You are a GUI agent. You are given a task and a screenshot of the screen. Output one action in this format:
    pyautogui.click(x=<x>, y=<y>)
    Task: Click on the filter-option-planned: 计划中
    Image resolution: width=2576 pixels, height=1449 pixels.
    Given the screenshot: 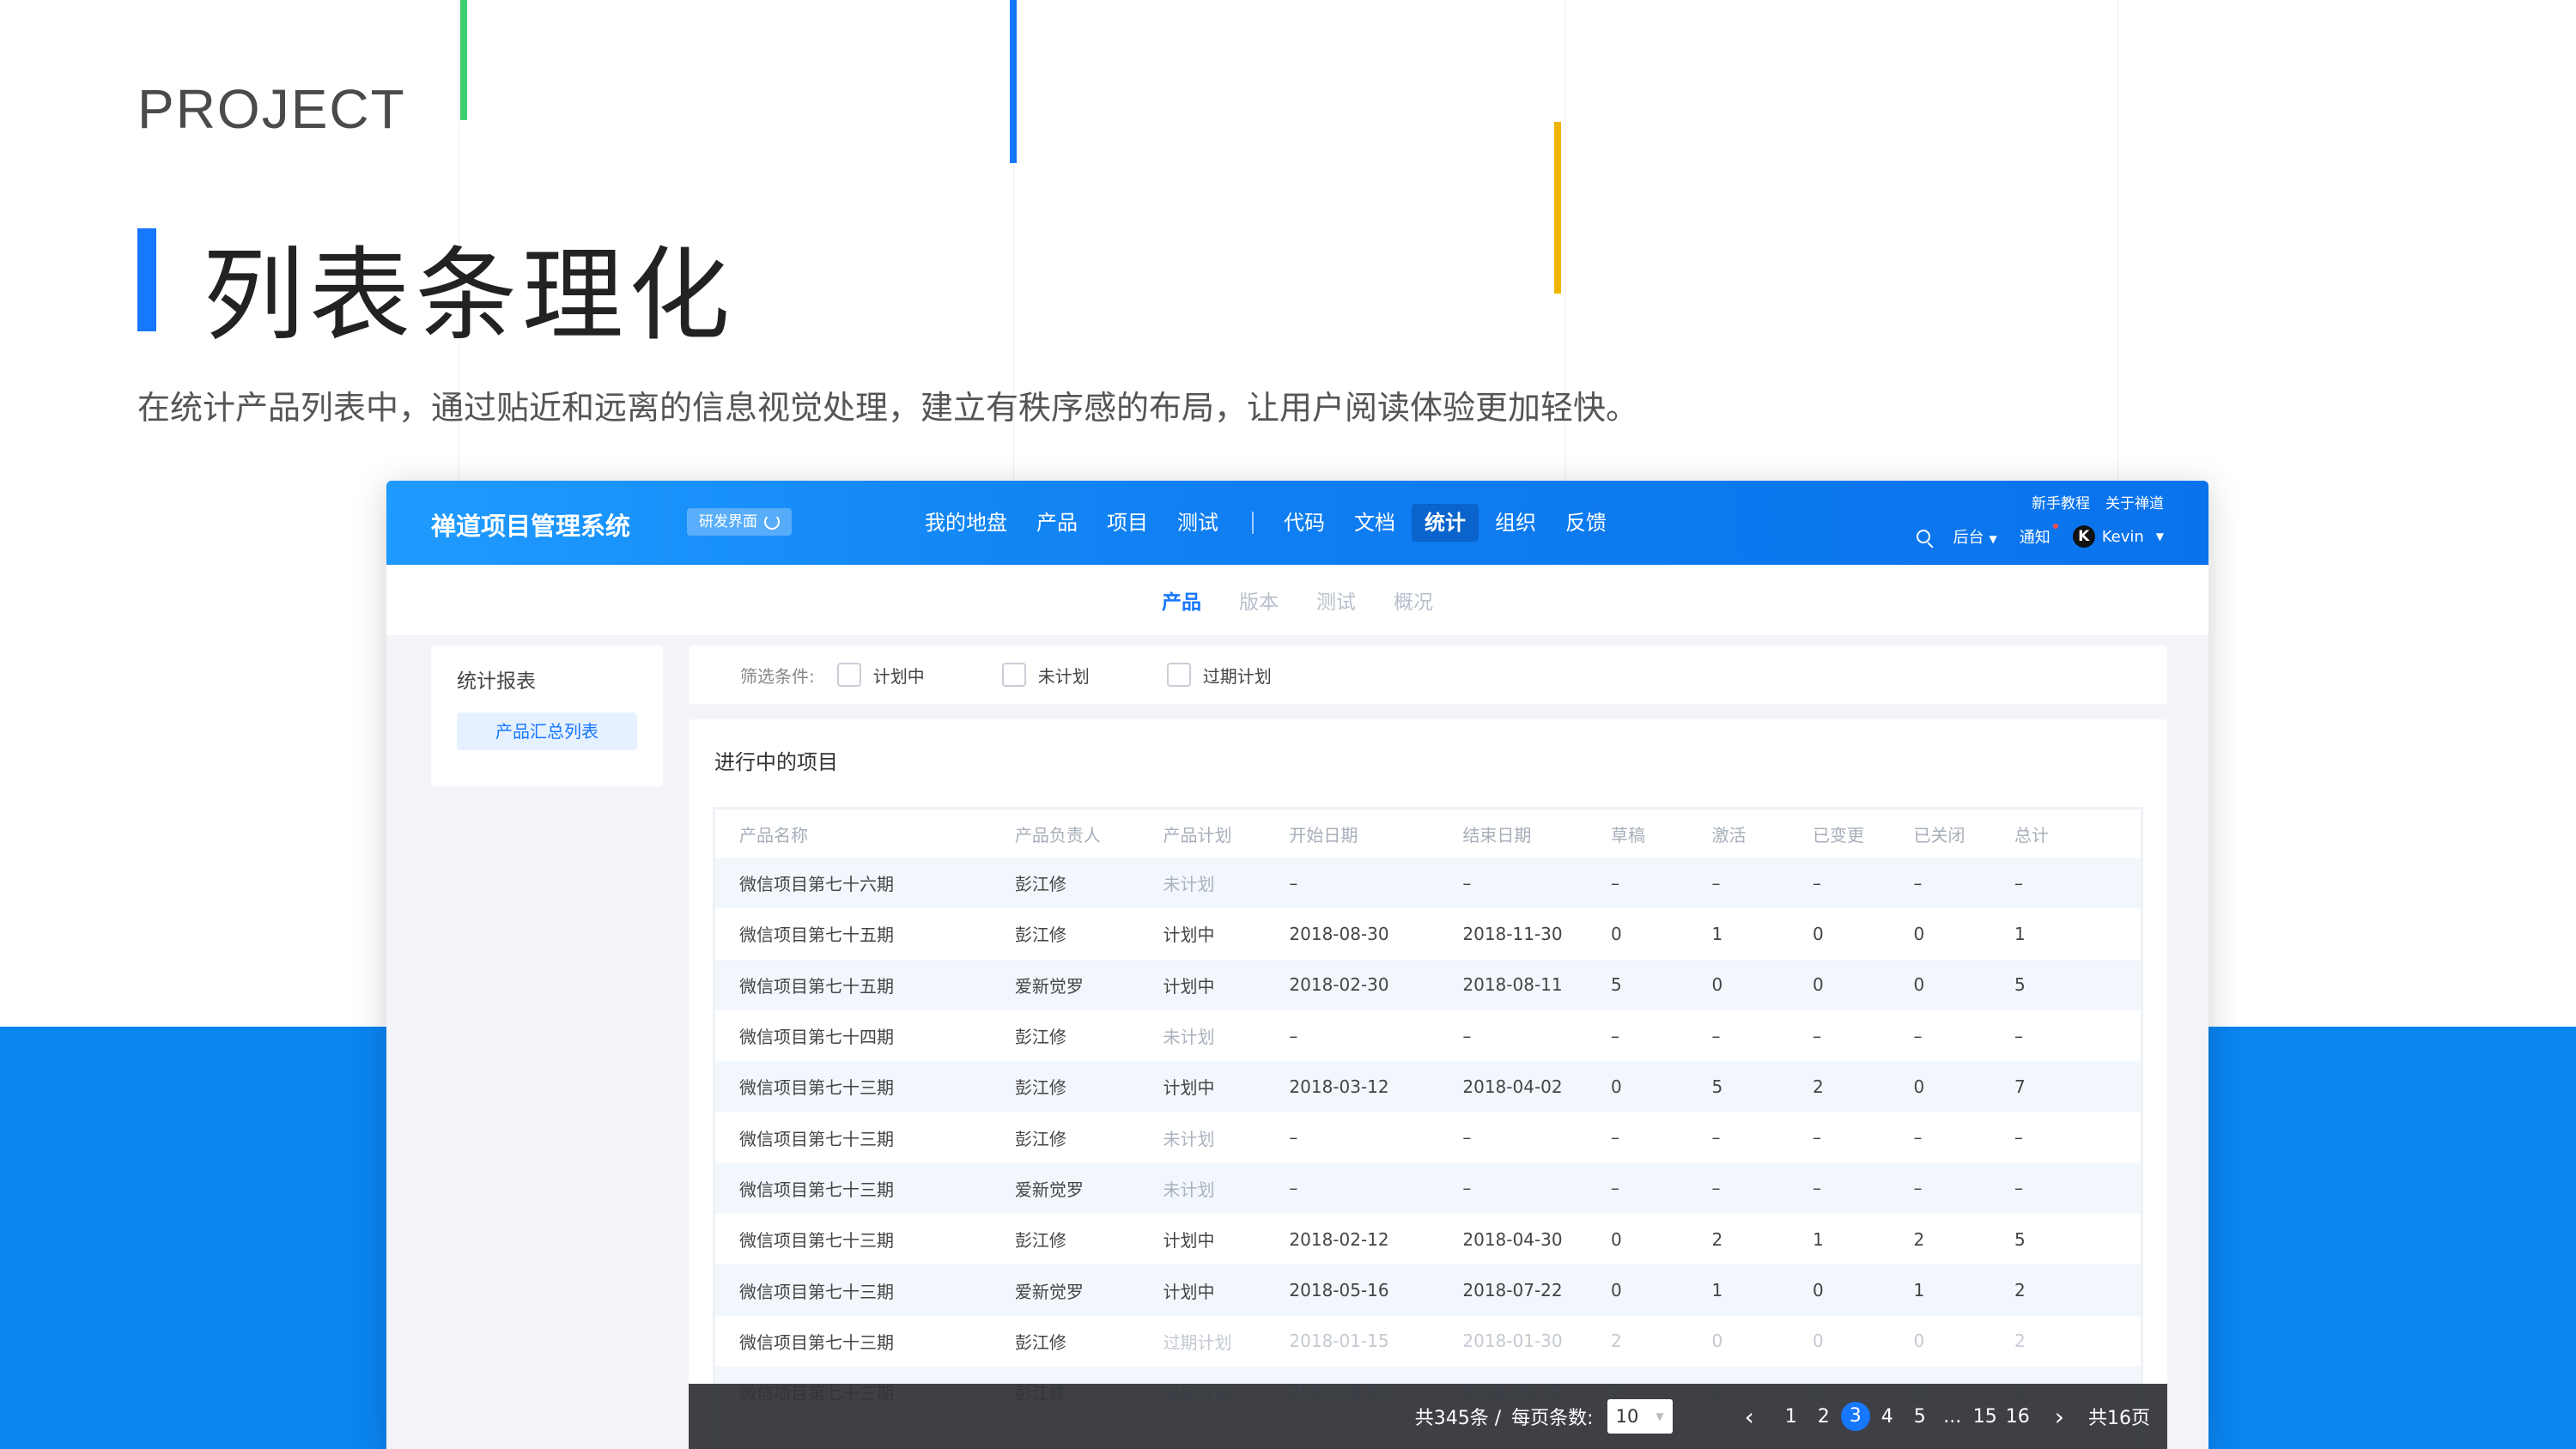 What is the action you would take?
    pyautogui.click(x=881, y=675)
    